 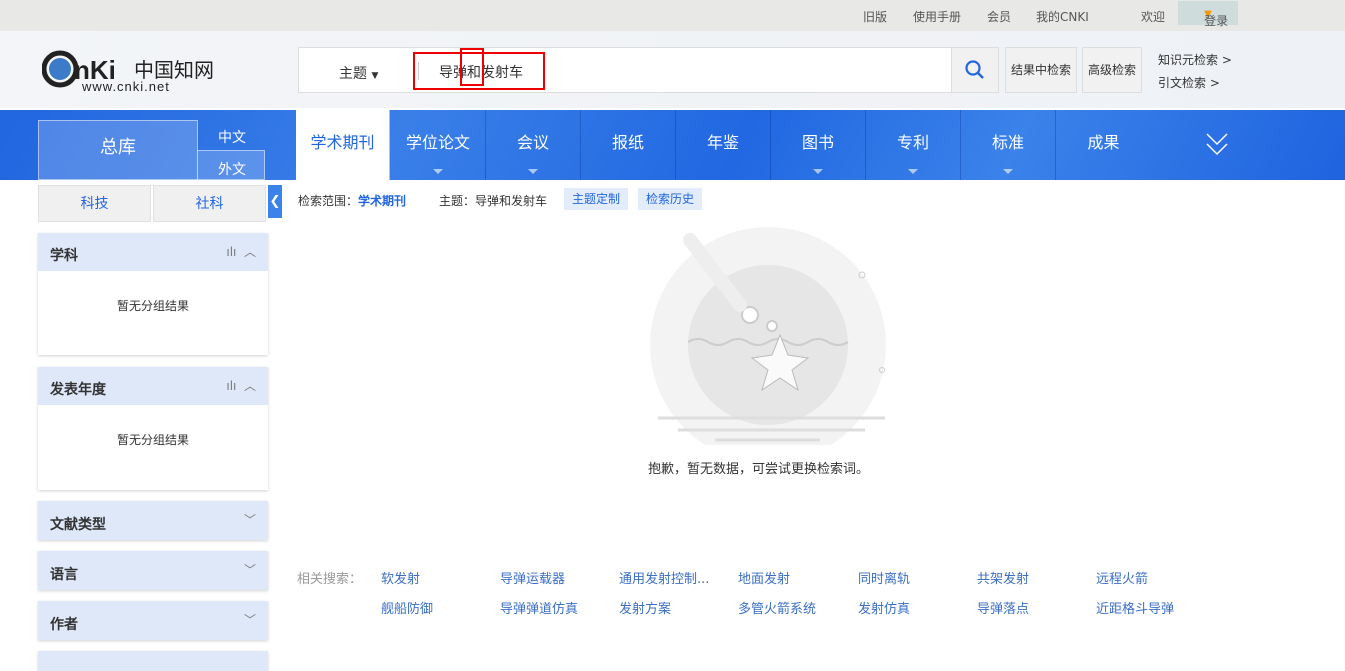 What do you see at coordinates (759, 469) in the screenshot?
I see `empty-message: 抱歉，暂无数据，可尝试更换检索词。` at bounding box center [759, 469].